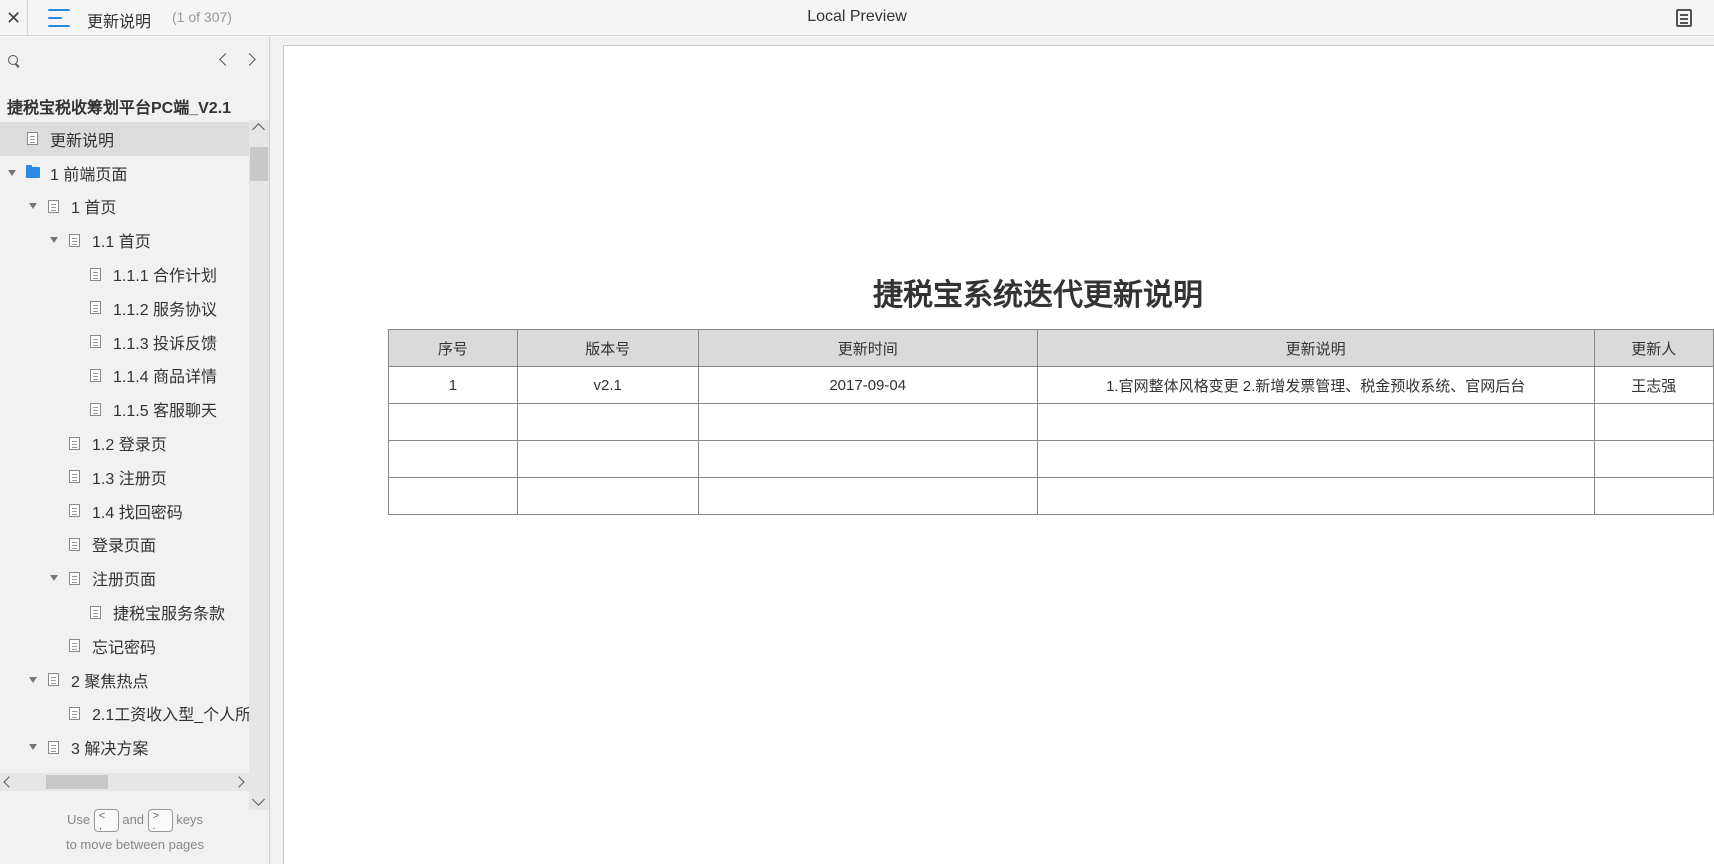 This screenshot has width=1714, height=864. What do you see at coordinates (165, 310) in the screenshot?
I see `sidebar-tree-item-label: 1.1.2 服务协议` at bounding box center [165, 310].